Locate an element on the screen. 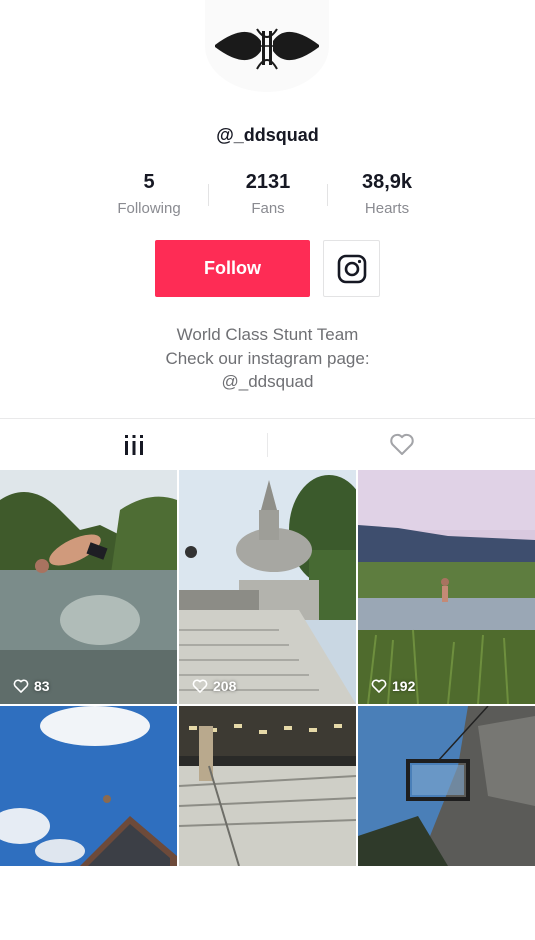 The image size is (535, 940). tab-videos is located at coordinates (133, 445).